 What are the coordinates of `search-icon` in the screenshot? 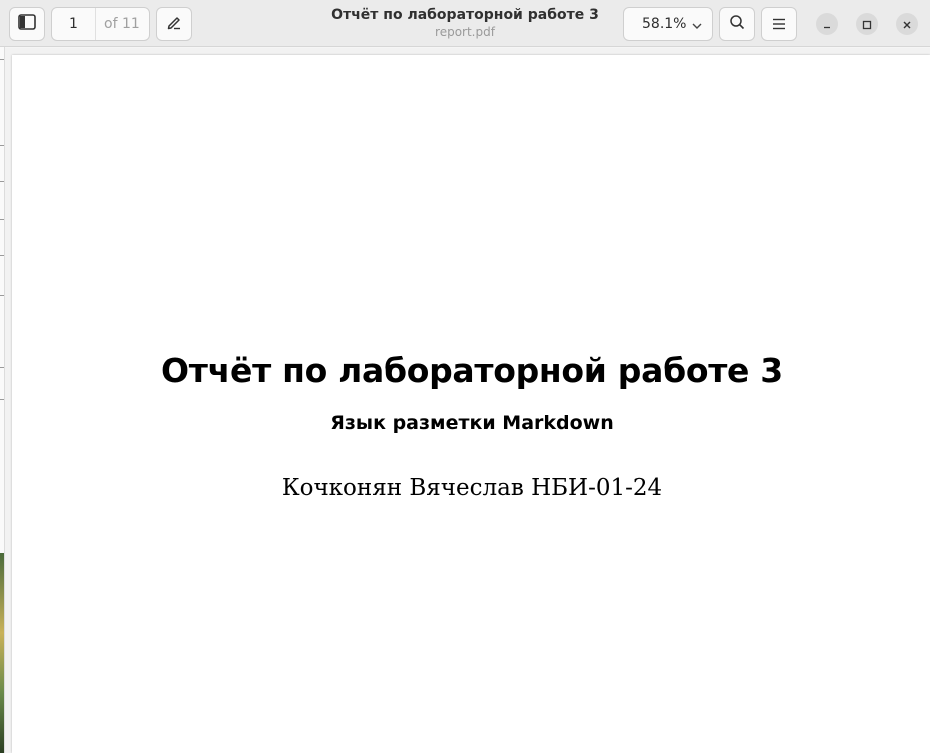 It's located at (737, 24).